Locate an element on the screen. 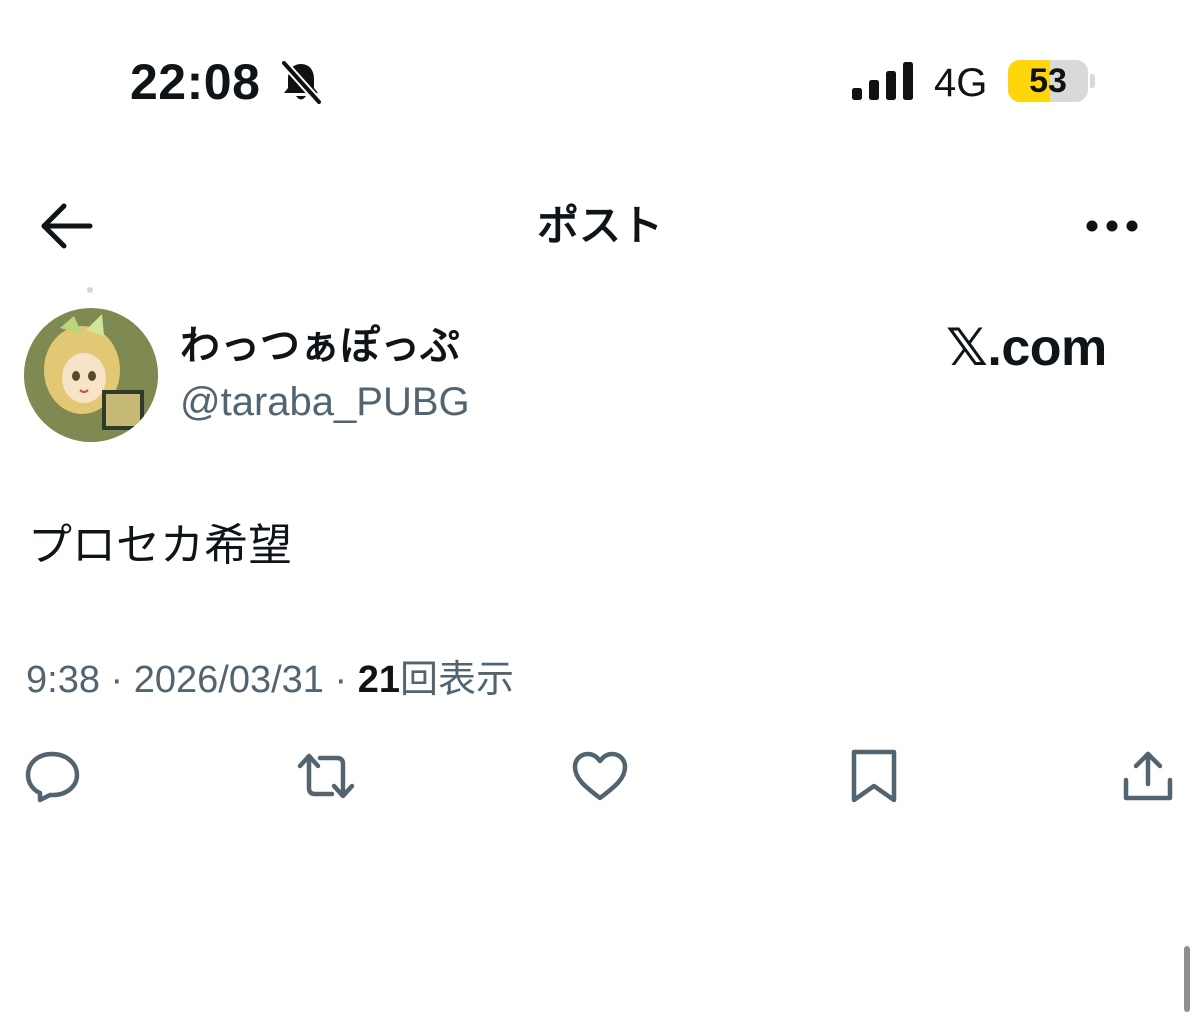  repost-button is located at coordinates (326, 776).